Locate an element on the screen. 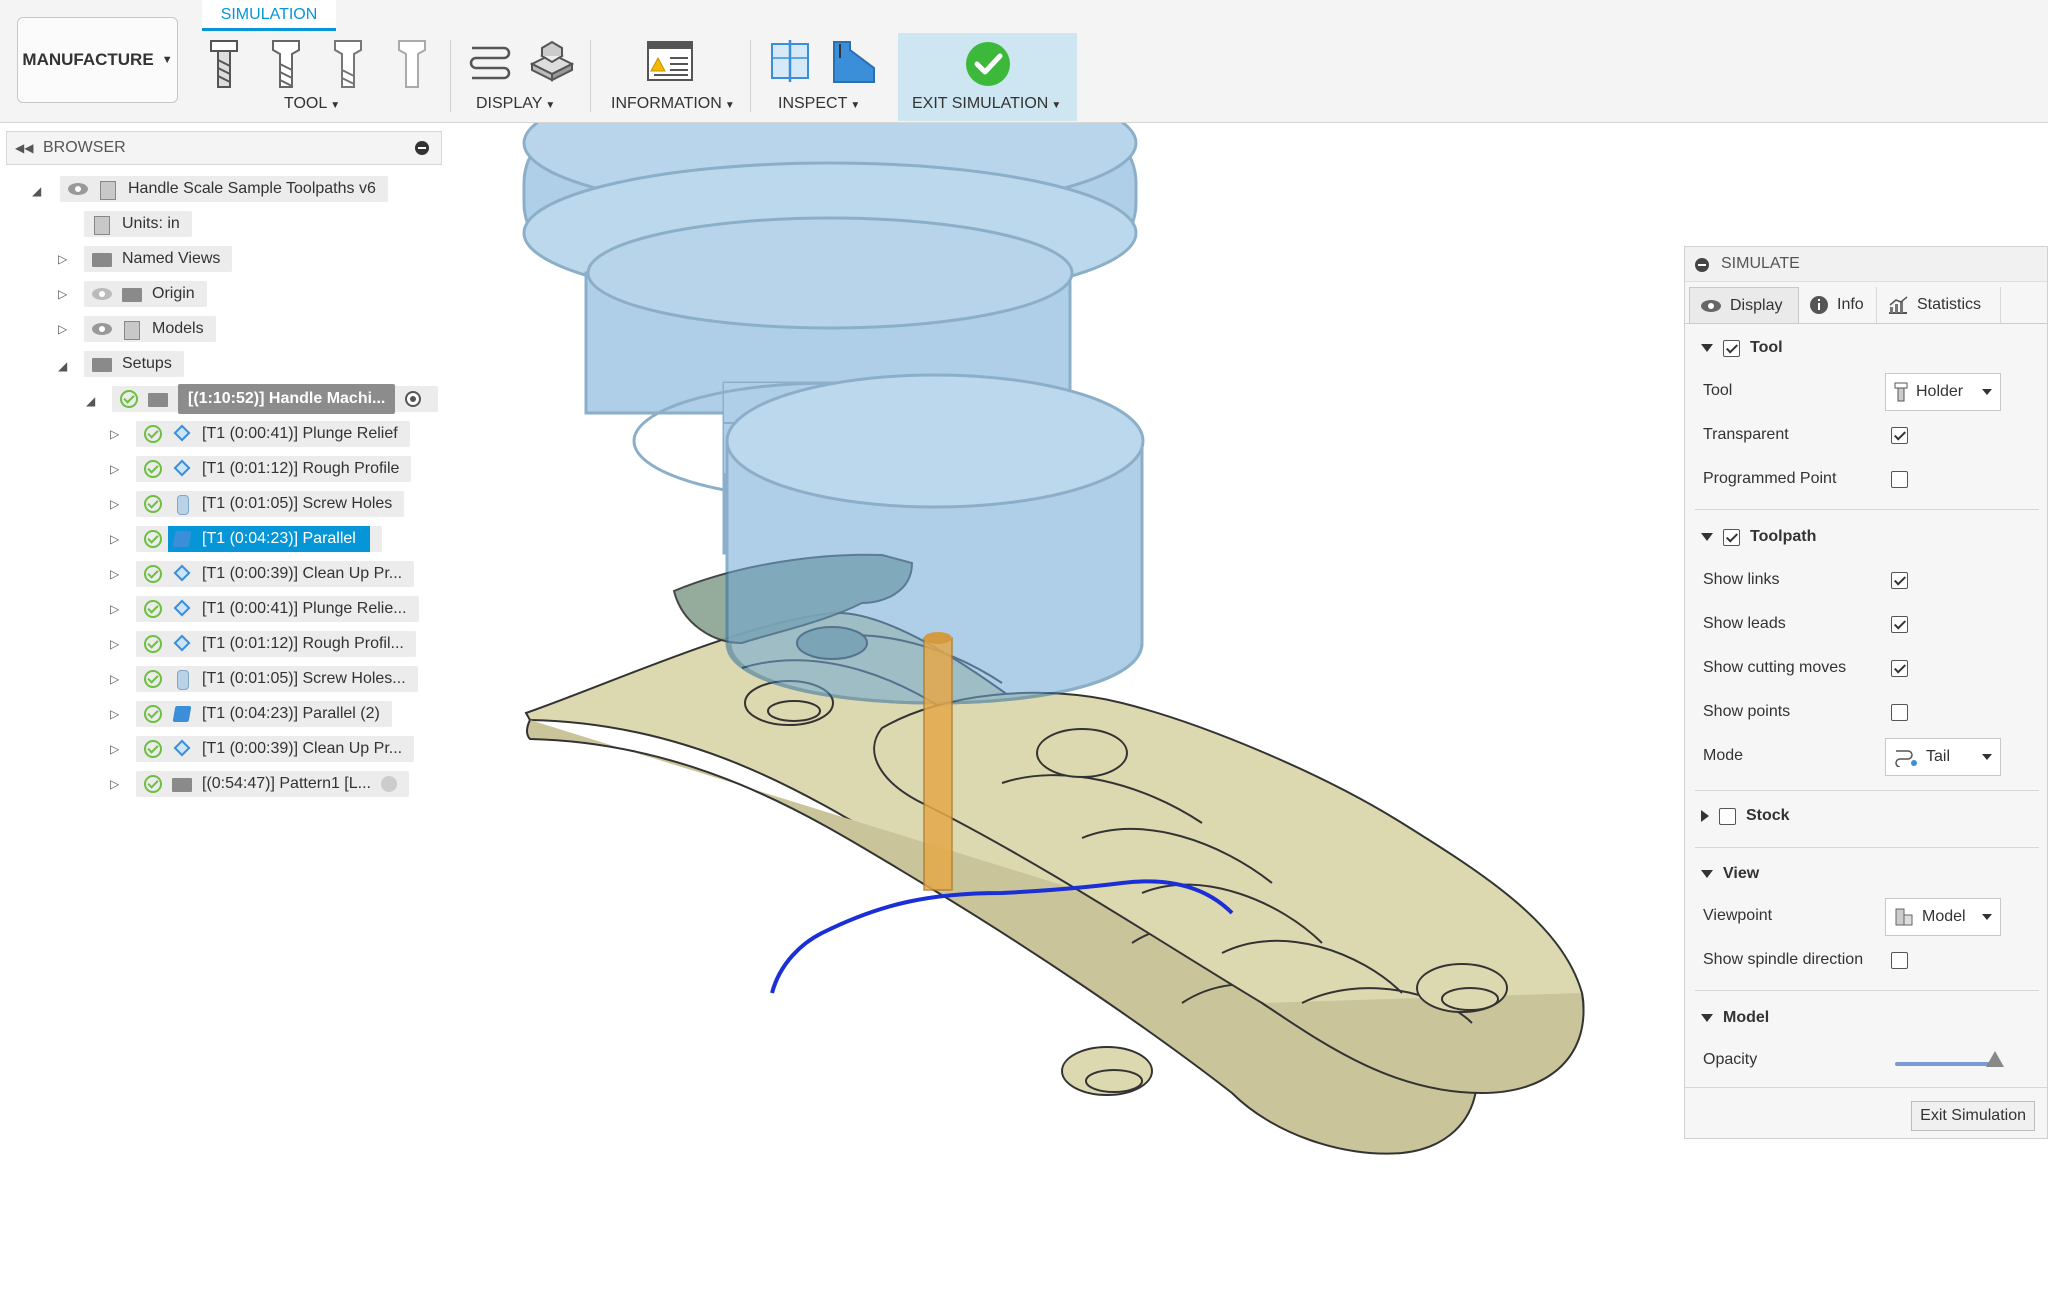  operation-row: ▷ [T1 (0:01:12)] Rough Profile is located at coordinates (274, 469).